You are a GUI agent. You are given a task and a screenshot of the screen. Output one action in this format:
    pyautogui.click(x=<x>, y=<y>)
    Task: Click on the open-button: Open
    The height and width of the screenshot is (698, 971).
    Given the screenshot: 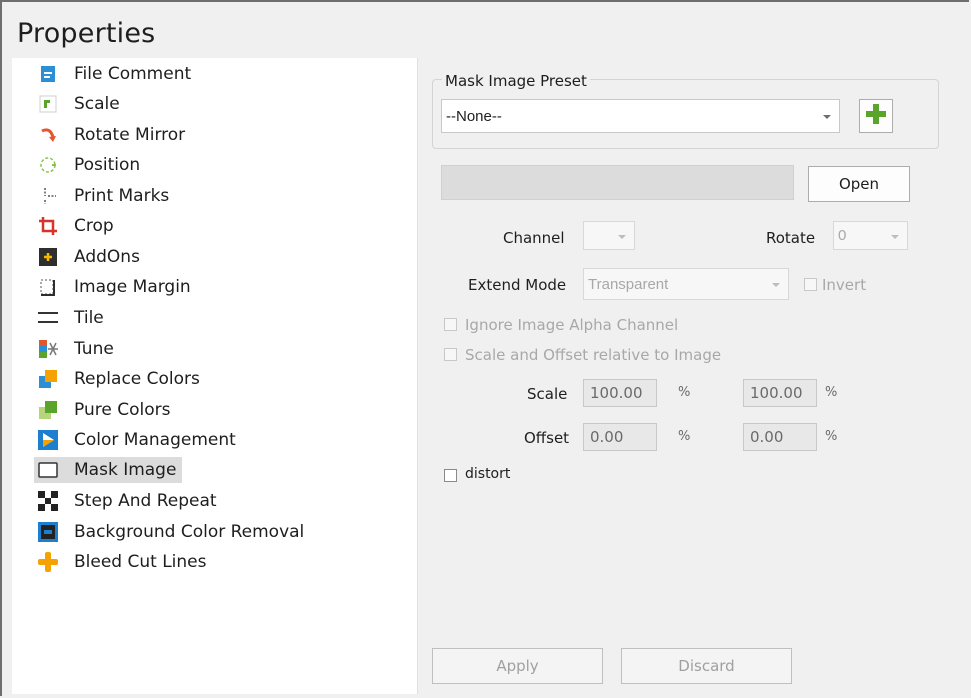 What is the action you would take?
    pyautogui.click(x=859, y=184)
    